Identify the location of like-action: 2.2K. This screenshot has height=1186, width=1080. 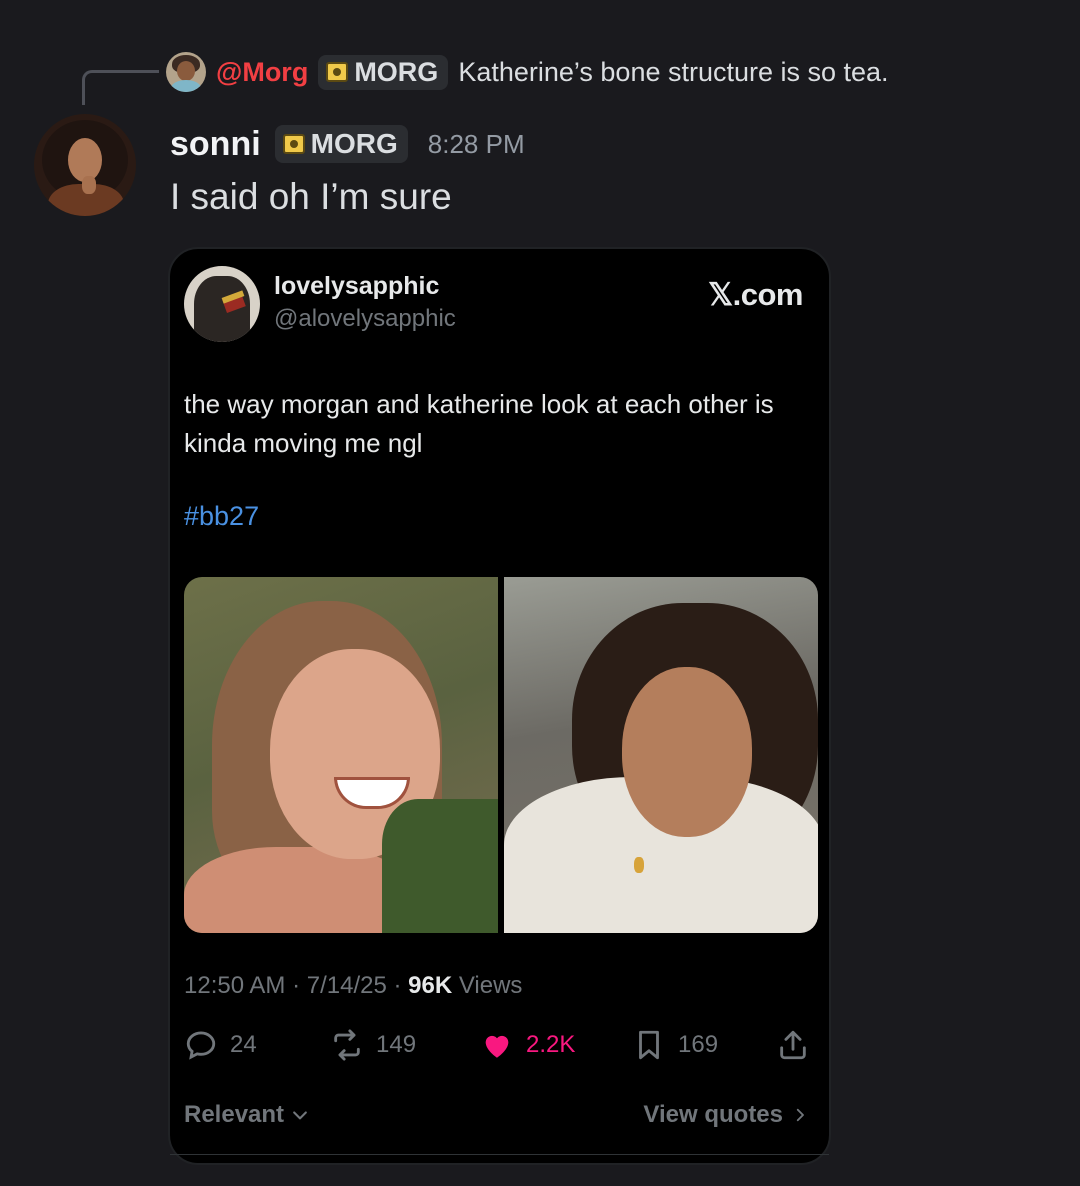
(527, 1045).